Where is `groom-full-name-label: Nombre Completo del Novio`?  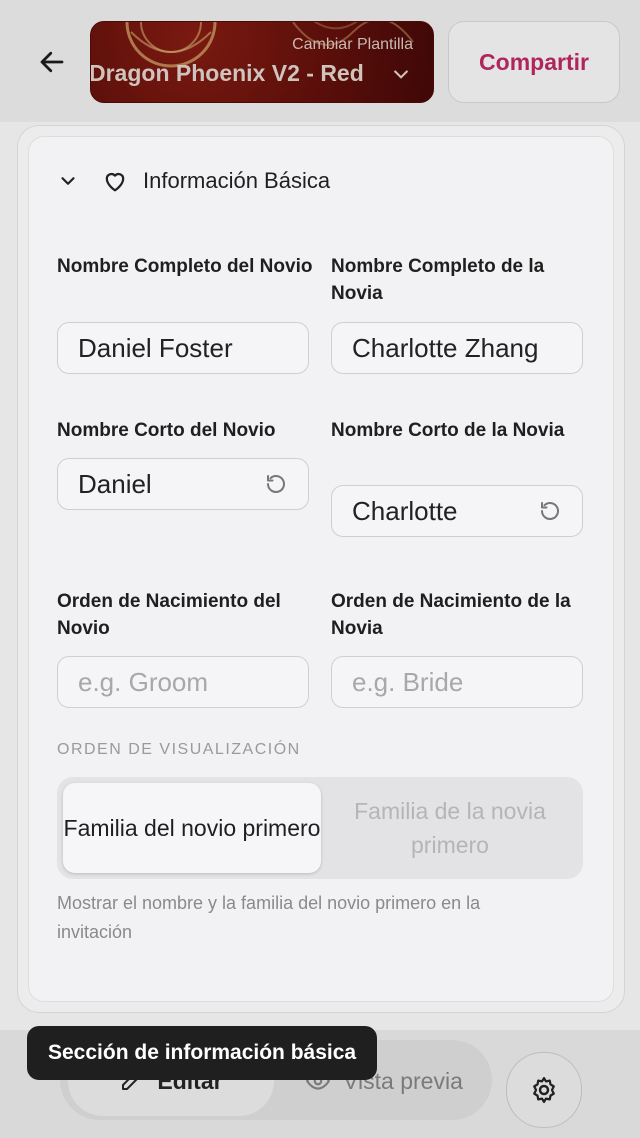 groom-full-name-label: Nombre Completo del Novio is located at coordinates (185, 266).